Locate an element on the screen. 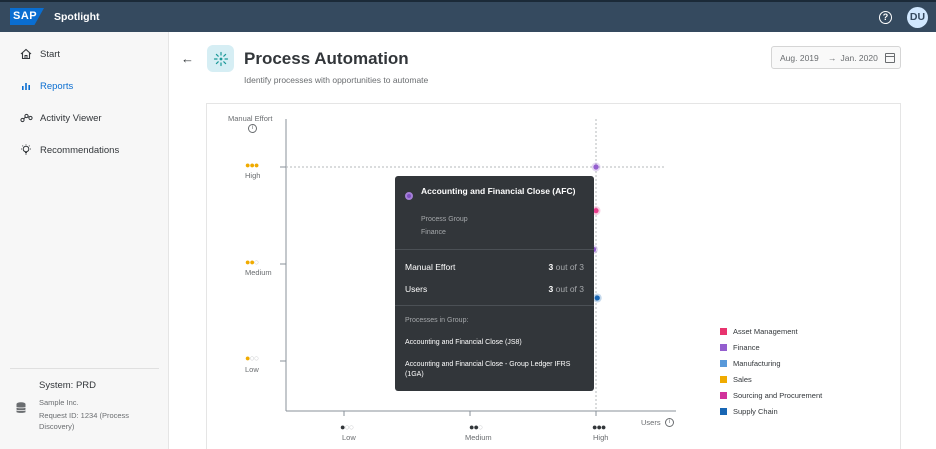 Image resolution: width=936 pixels, height=449 pixels. legend-label: Sales is located at coordinates (742, 379).